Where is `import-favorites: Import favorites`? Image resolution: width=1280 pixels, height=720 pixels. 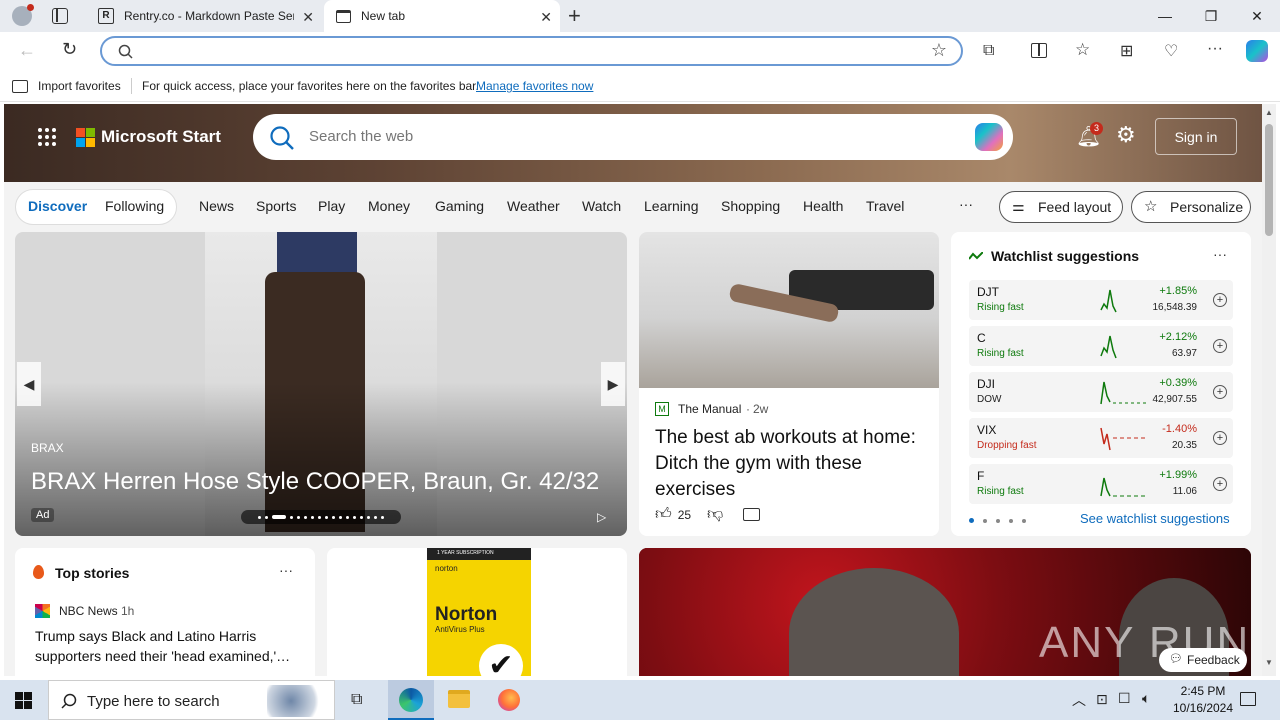 import-favorites: Import favorites is located at coordinates (66, 86).